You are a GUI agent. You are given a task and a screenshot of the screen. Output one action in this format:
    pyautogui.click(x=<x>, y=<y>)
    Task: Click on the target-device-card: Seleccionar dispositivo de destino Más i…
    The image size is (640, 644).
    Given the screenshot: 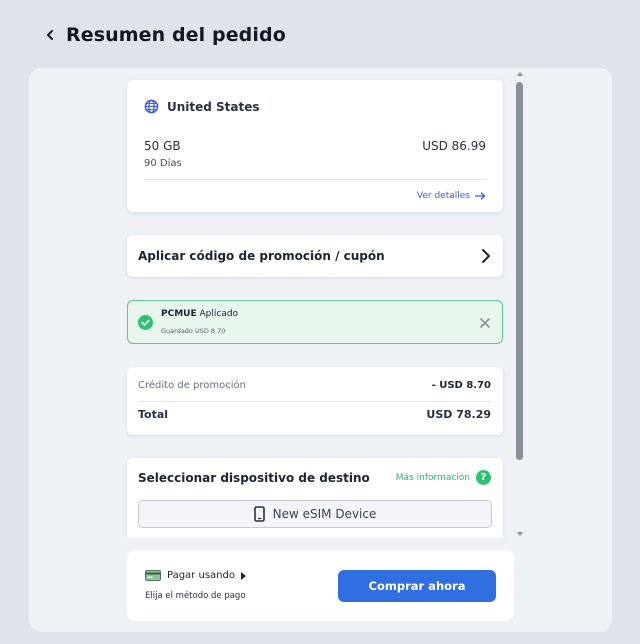 What is the action you would take?
    pyautogui.click(x=315, y=498)
    